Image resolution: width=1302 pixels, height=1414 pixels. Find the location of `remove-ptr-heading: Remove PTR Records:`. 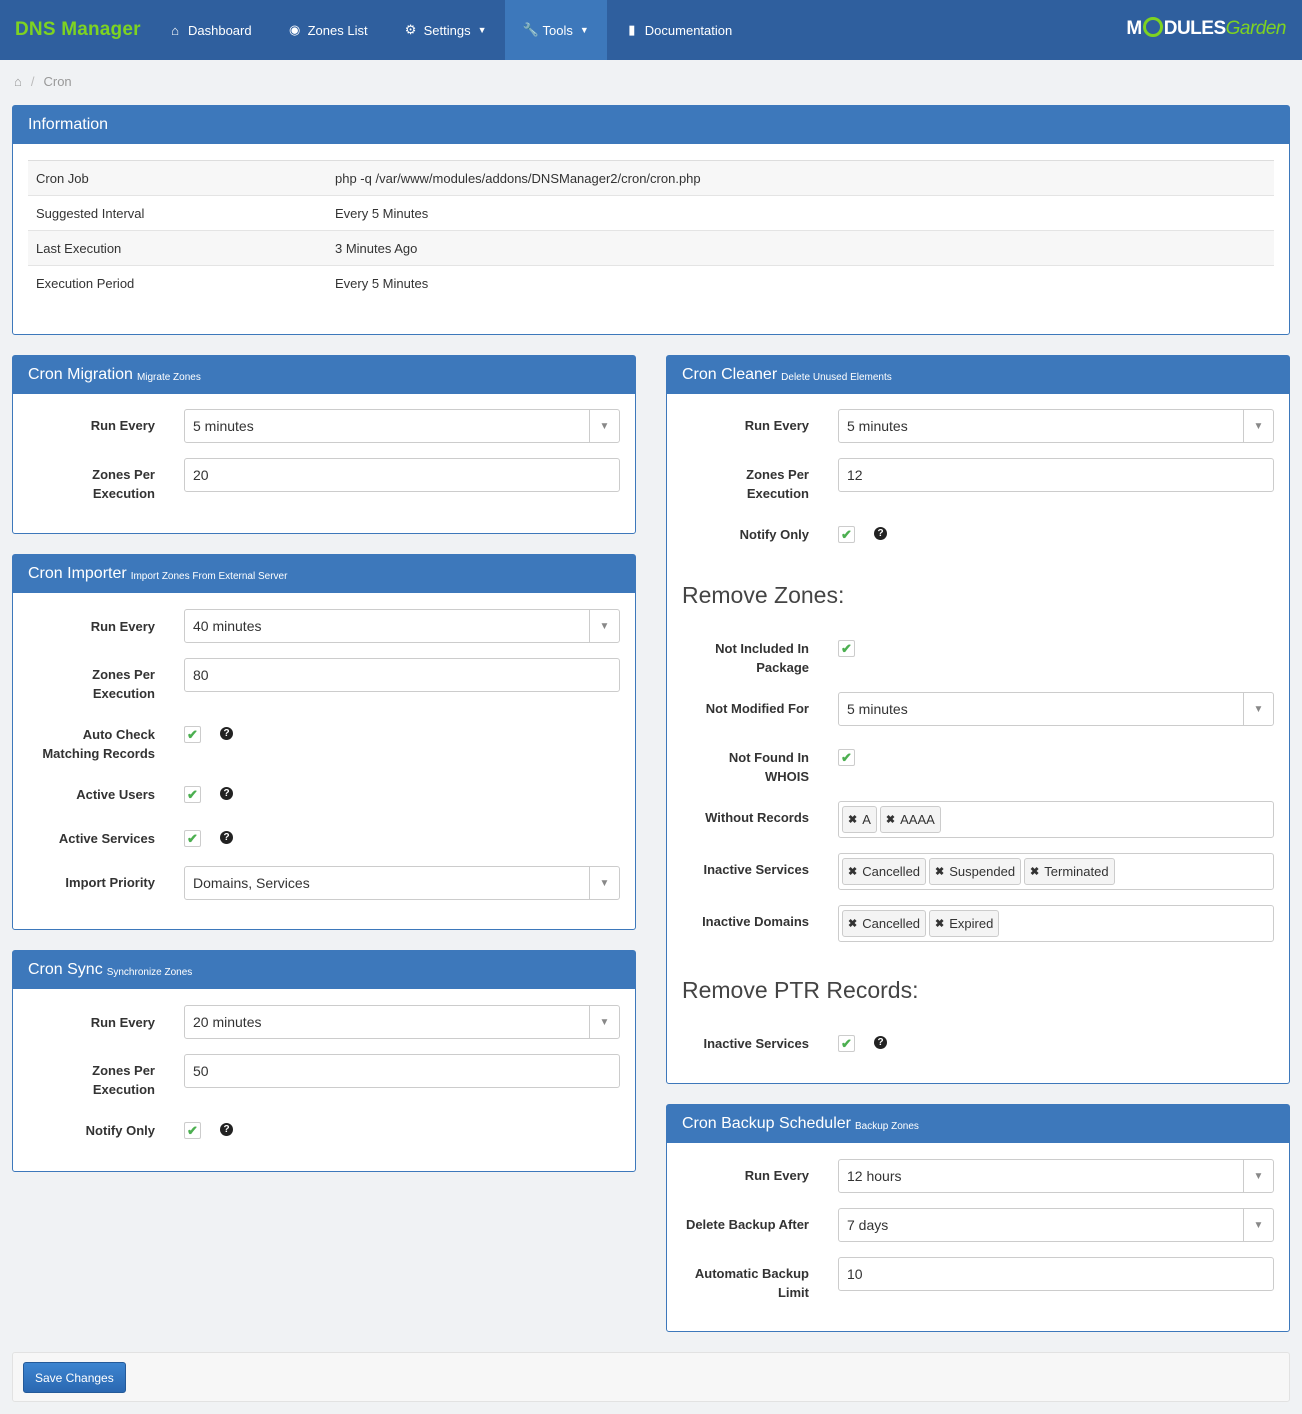

remove-ptr-heading: Remove PTR Records: is located at coordinates (800, 990).